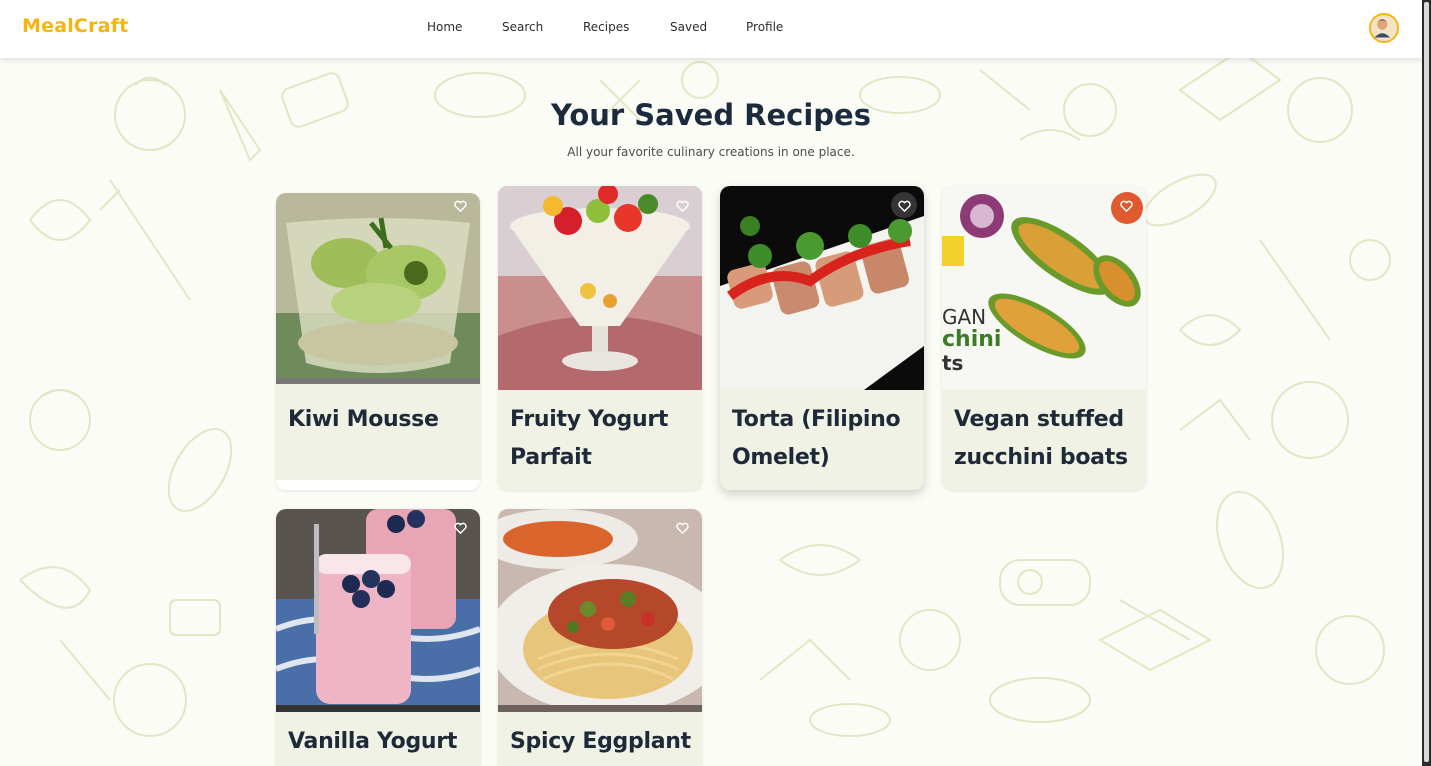 The image size is (1431, 766). What do you see at coordinates (378, 485) in the screenshot?
I see `card-footer` at bounding box center [378, 485].